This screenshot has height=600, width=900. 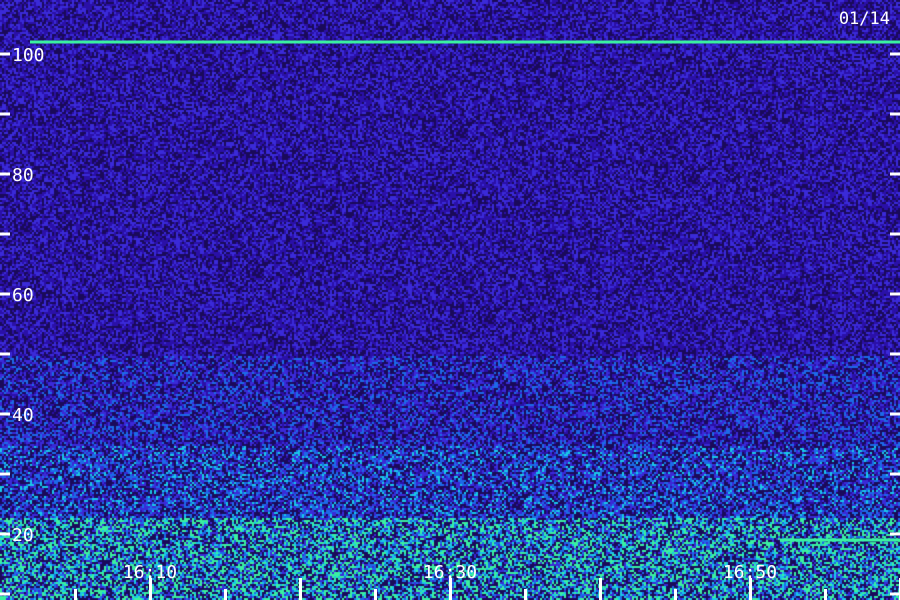 What do you see at coordinates (23, 175) in the screenshot?
I see `y-tick-label: 80` at bounding box center [23, 175].